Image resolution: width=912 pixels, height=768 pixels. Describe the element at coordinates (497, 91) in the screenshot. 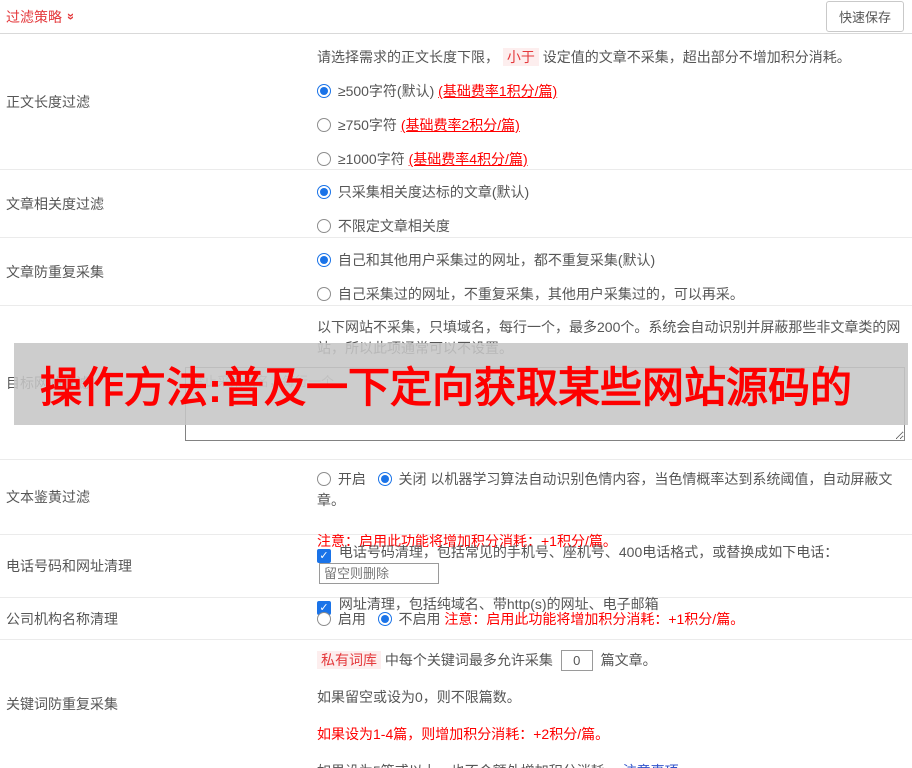

I see `base-rate-link: (基础费率1积分/篇)` at that location.